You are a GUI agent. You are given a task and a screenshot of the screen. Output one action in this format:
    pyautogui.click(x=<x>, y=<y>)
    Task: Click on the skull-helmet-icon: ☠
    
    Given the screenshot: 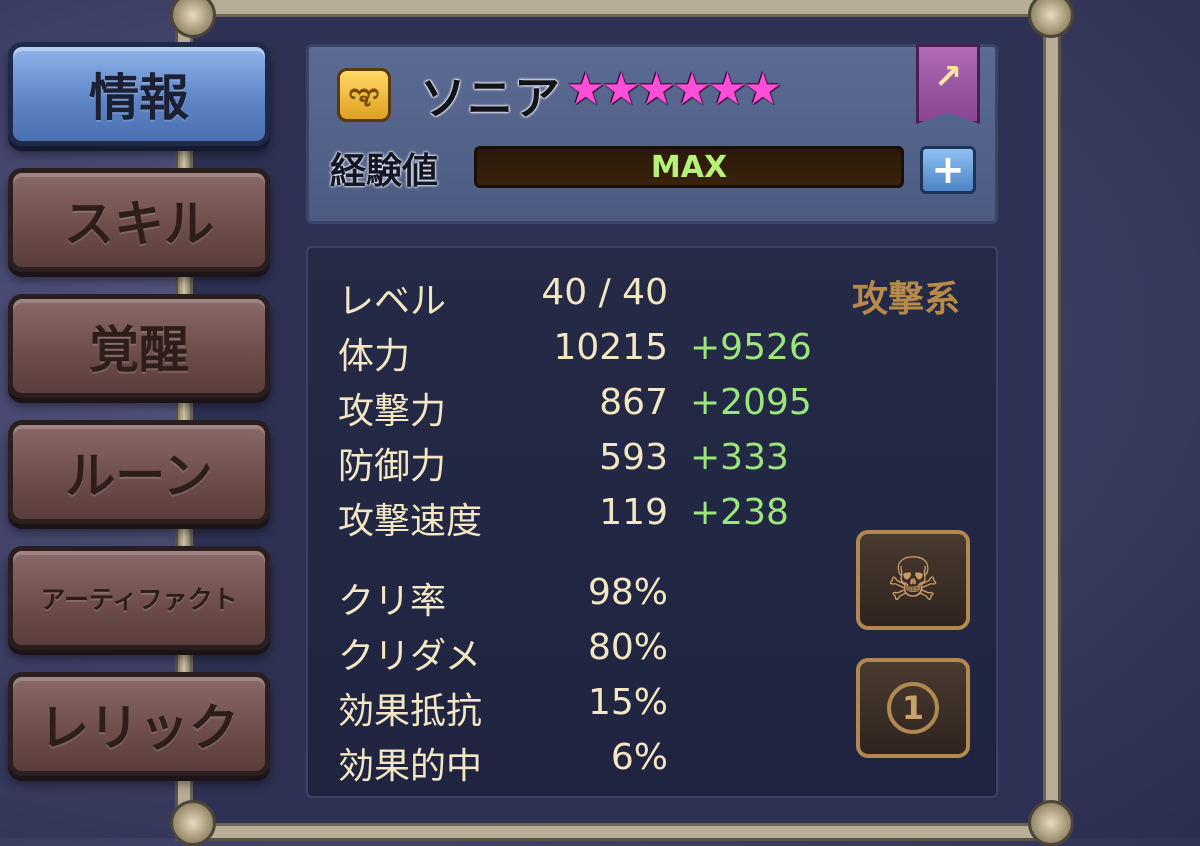 What is the action you would take?
    pyautogui.click(x=913, y=580)
    